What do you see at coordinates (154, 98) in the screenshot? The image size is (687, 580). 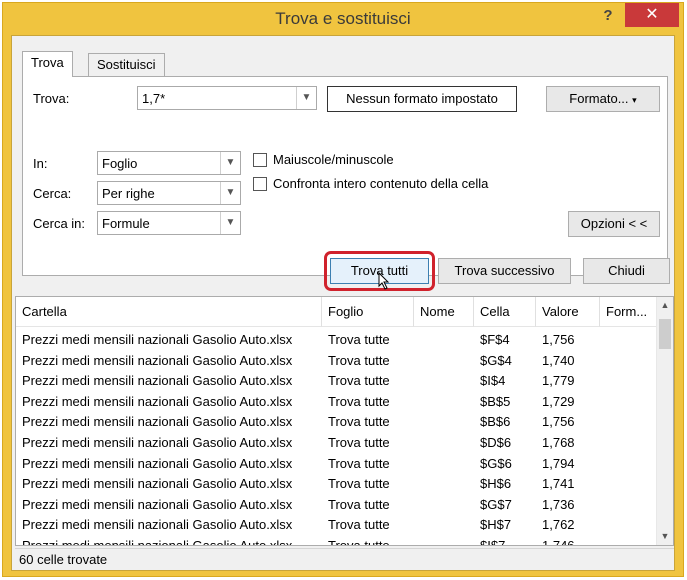 I see `find-input-value: 1,7*` at bounding box center [154, 98].